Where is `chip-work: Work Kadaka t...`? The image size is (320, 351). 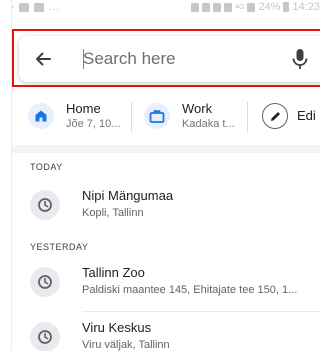
chip-work: Work Kadaka t... is located at coordinates (189, 116).